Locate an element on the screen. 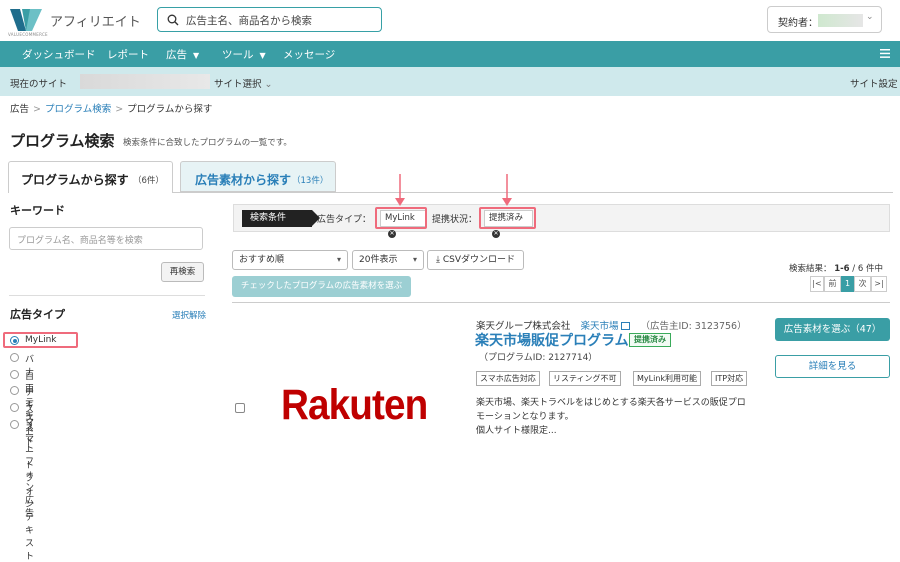 The width and height of the screenshot is (900, 562). account-name-redacted is located at coordinates (840, 20).